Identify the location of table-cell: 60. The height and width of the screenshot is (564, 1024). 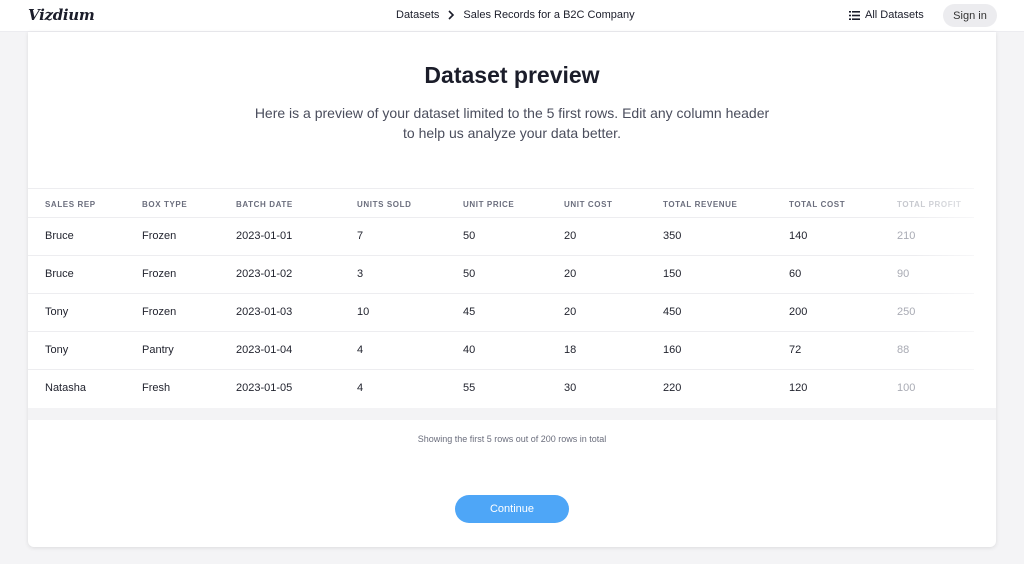
(795, 274).